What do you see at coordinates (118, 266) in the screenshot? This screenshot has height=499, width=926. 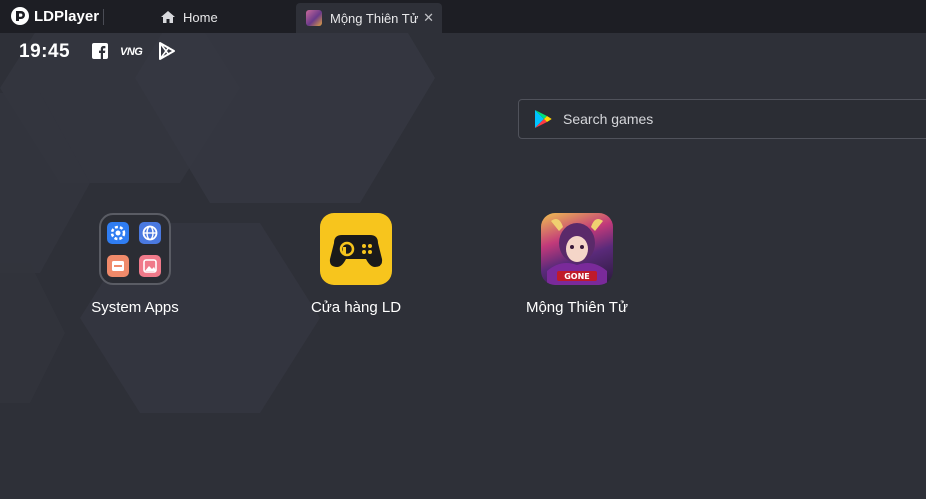 I see `file-manager-icon` at bounding box center [118, 266].